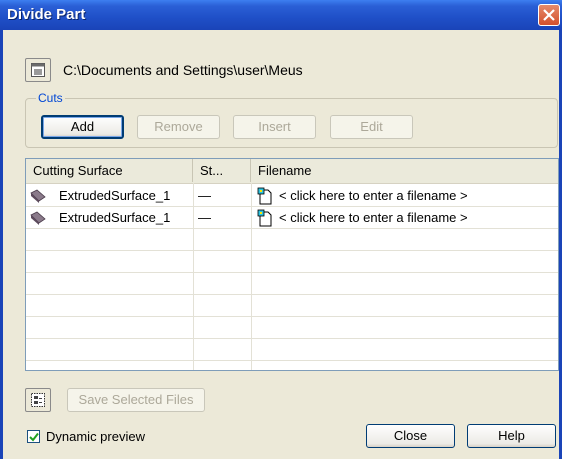 The image size is (562, 459). I want to click on checkmark-icon, so click(34, 437).